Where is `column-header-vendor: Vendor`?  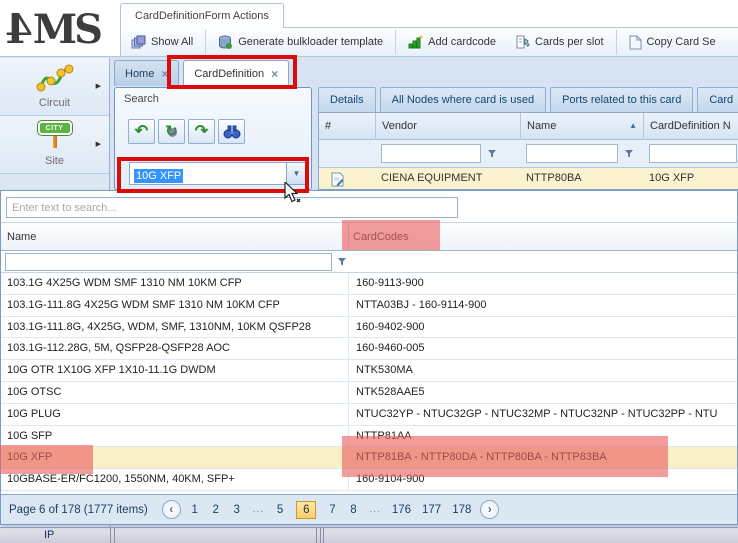
column-header-vendor: Vendor is located at coordinates (448, 126).